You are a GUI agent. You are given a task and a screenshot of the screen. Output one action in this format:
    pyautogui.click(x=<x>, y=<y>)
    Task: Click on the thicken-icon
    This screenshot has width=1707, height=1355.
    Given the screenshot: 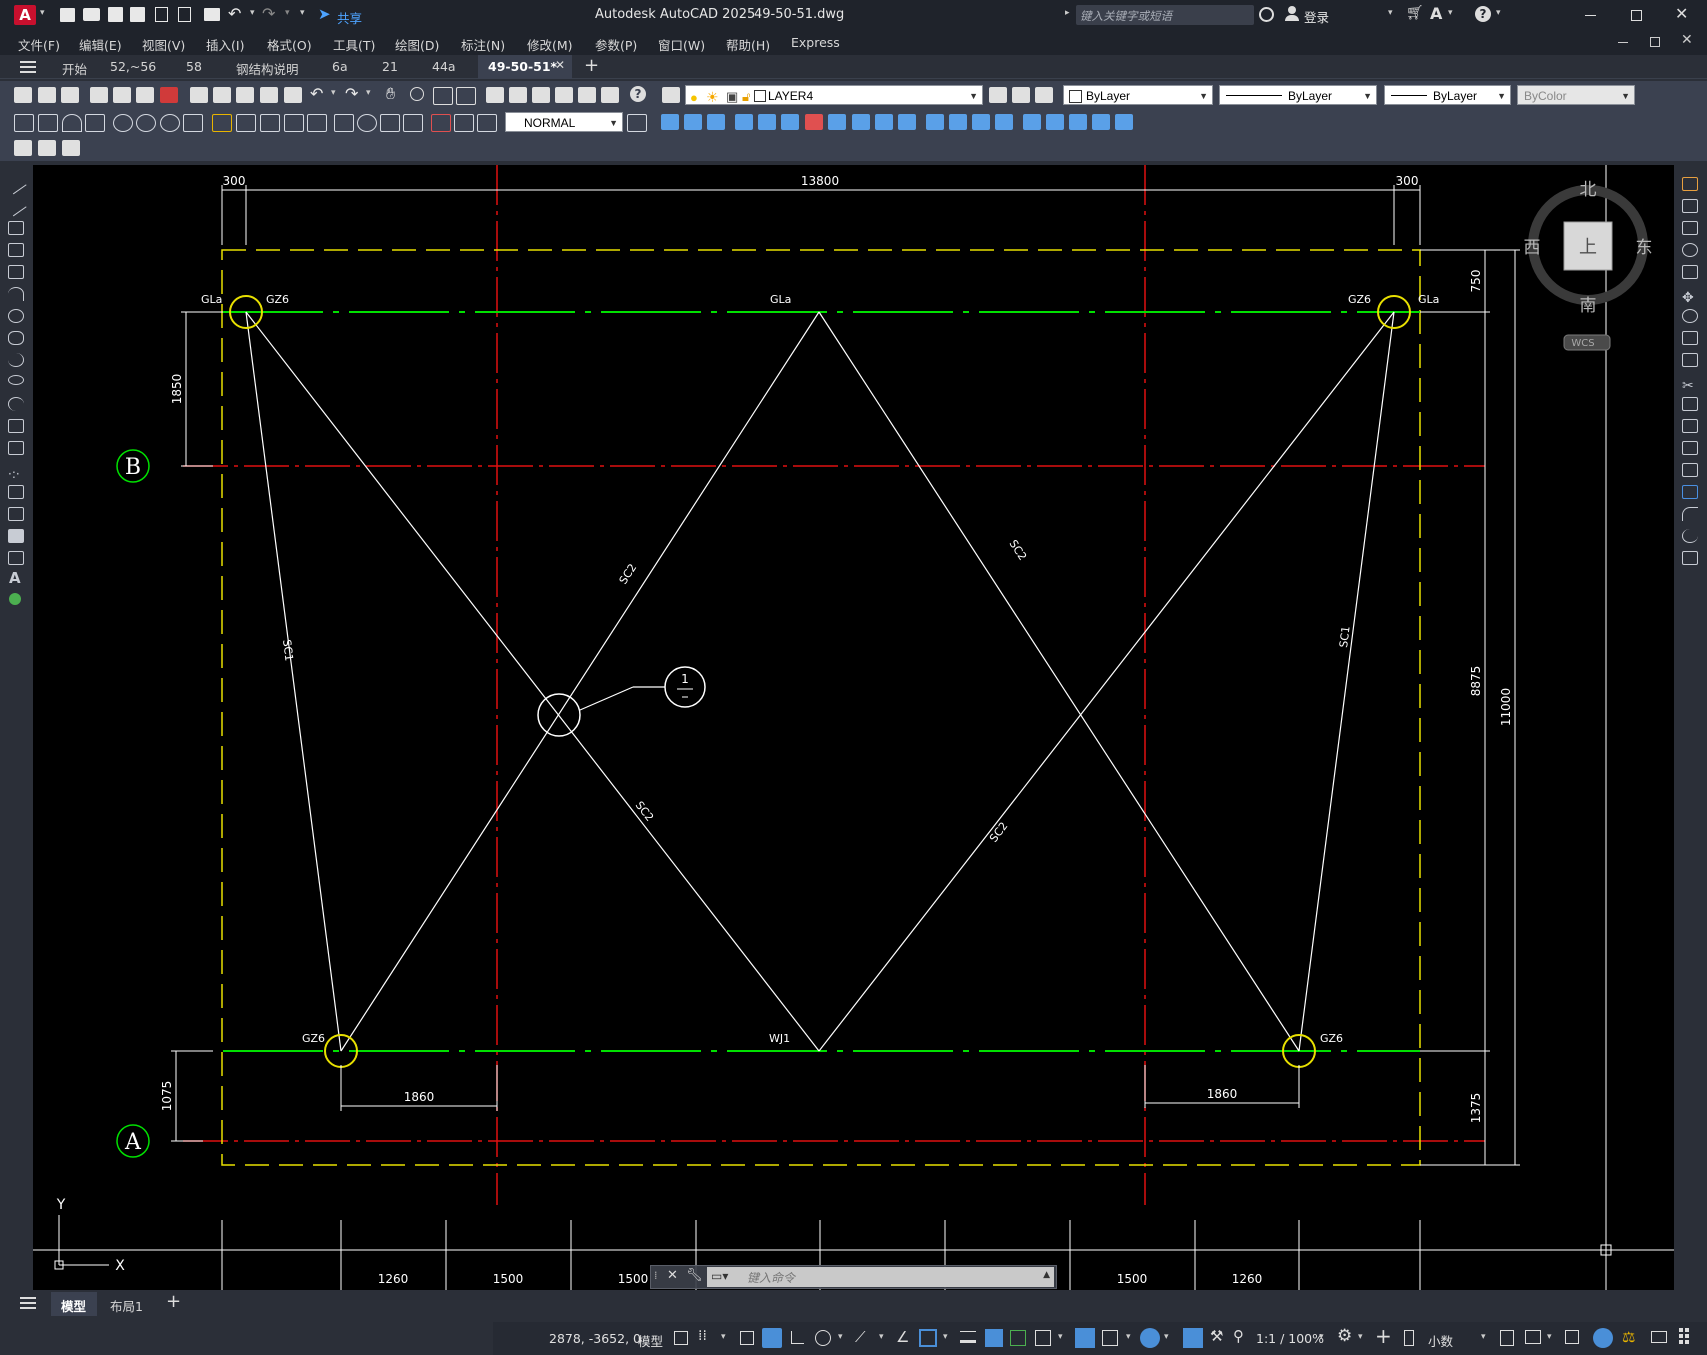 What is the action you would take?
    pyautogui.click(x=907, y=122)
    